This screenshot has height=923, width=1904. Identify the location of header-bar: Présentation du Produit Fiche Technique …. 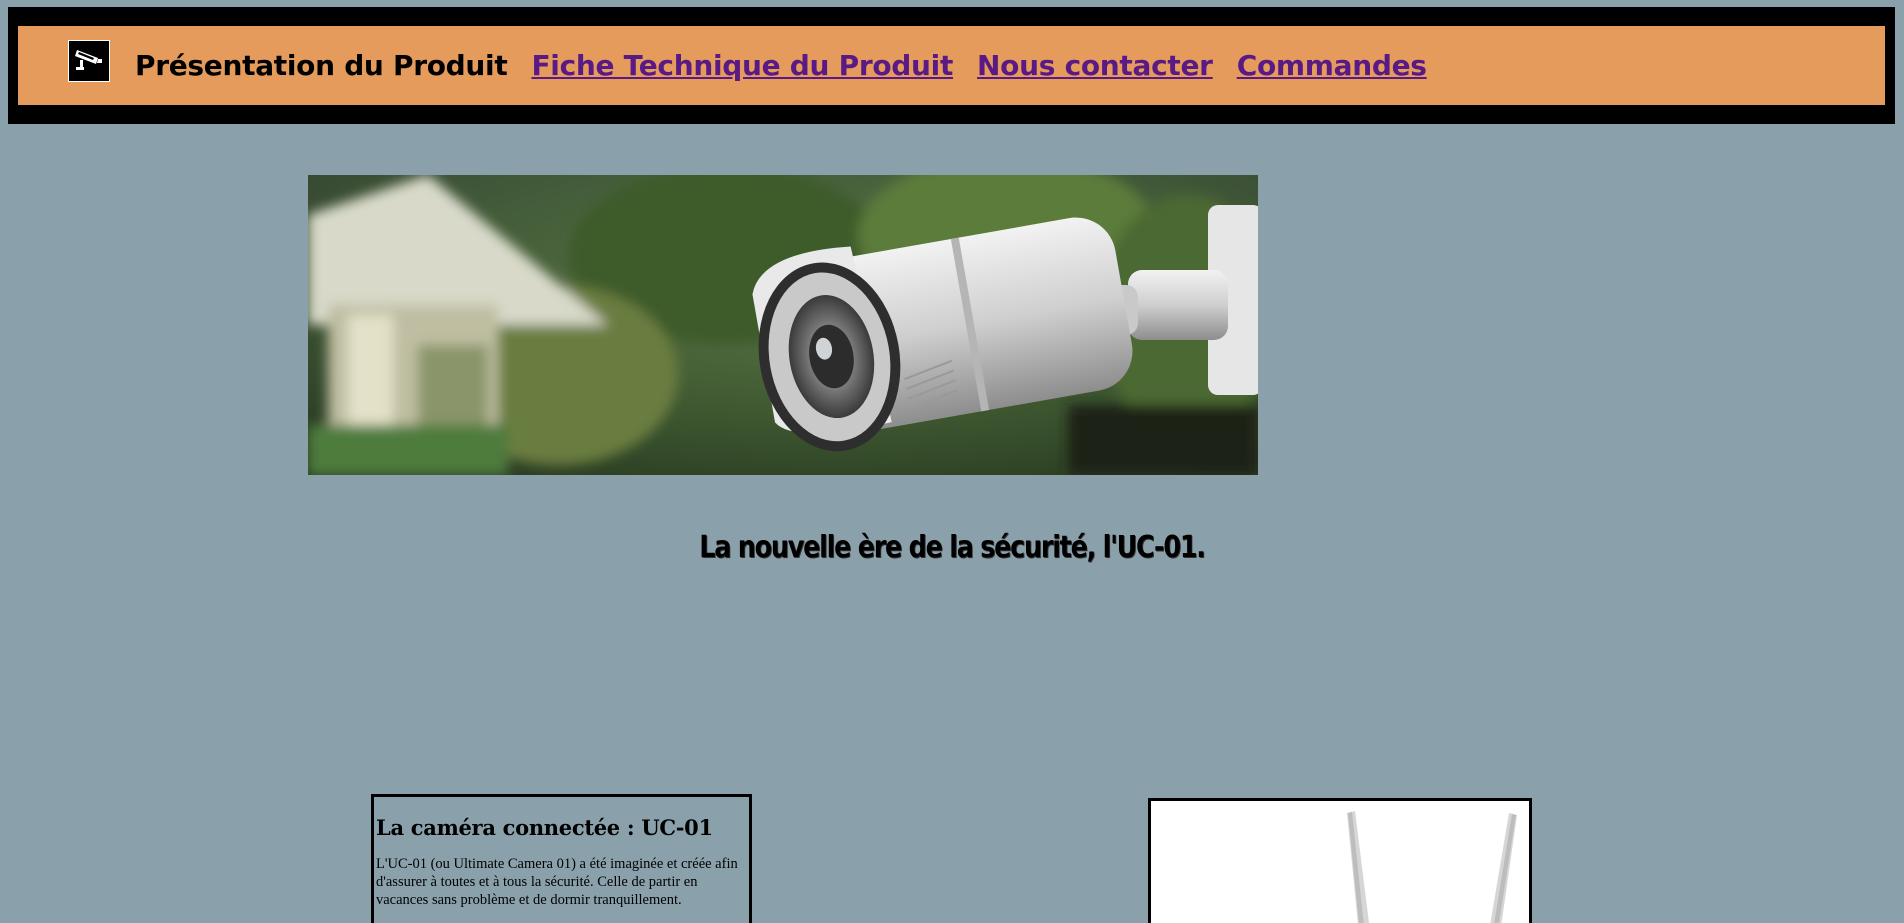
(951, 65).